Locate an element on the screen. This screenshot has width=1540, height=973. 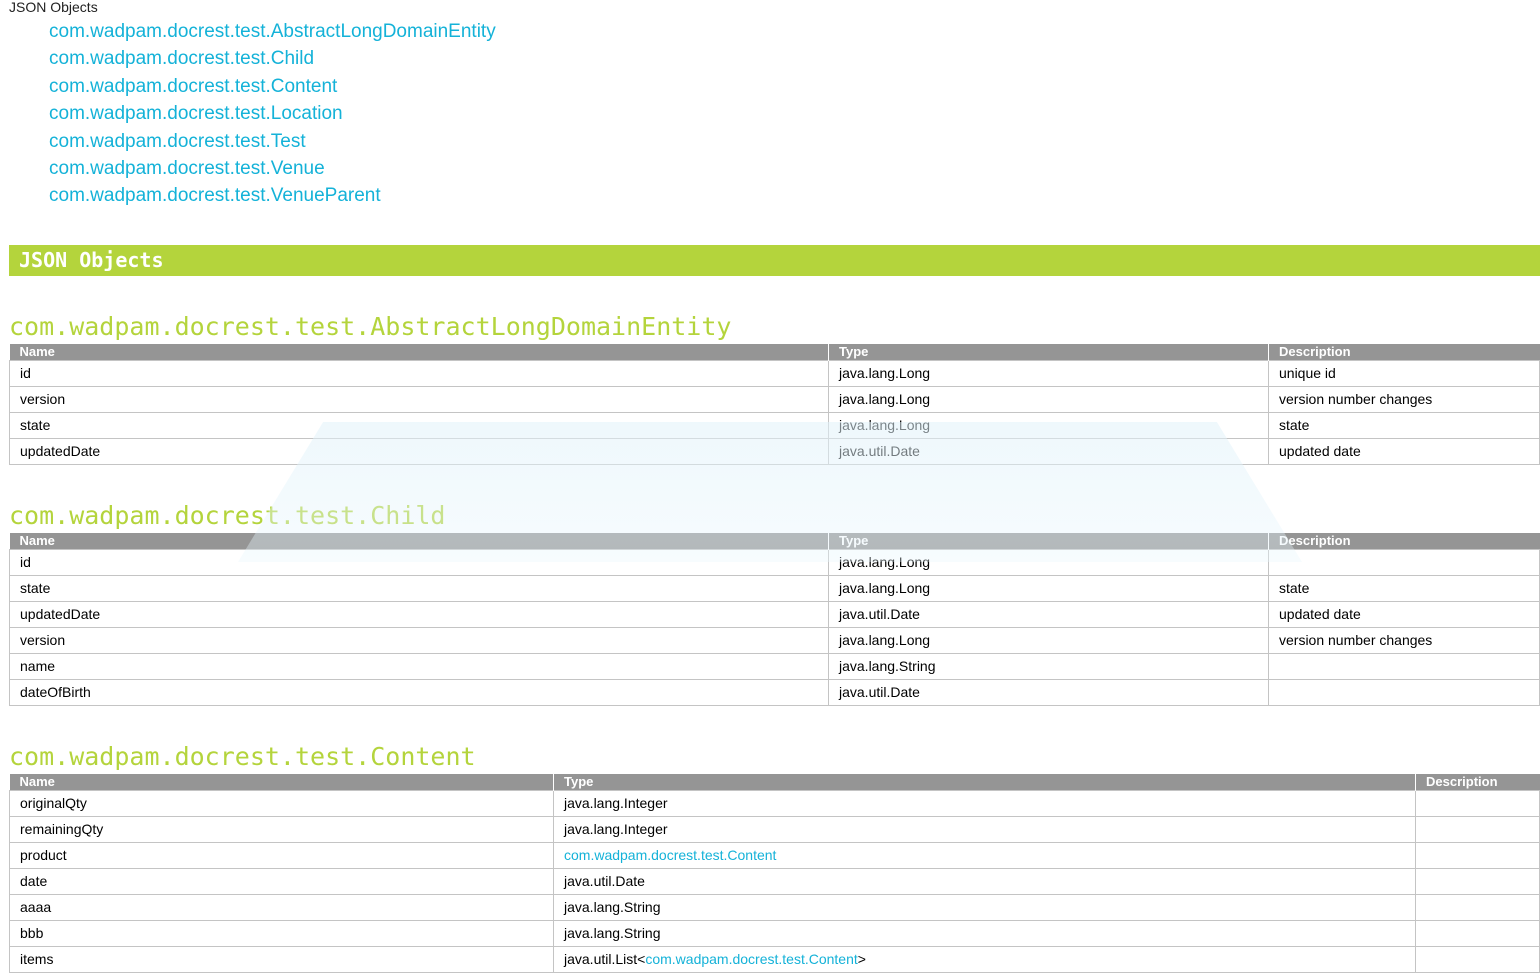
cell-name: product is located at coordinates (281, 855).